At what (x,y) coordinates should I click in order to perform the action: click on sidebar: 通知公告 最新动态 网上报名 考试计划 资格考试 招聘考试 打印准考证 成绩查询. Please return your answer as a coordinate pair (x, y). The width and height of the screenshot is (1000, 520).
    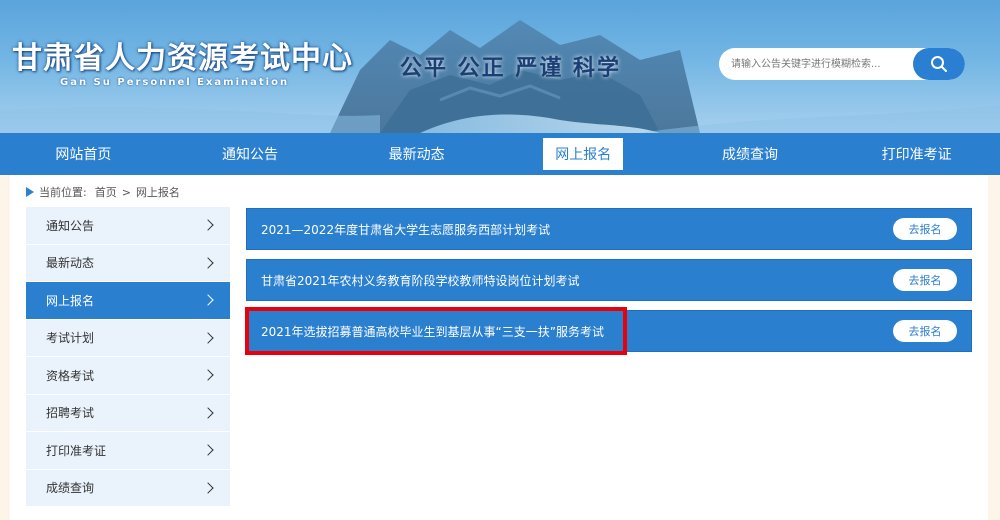
    Looking at the image, I should click on (128, 357).